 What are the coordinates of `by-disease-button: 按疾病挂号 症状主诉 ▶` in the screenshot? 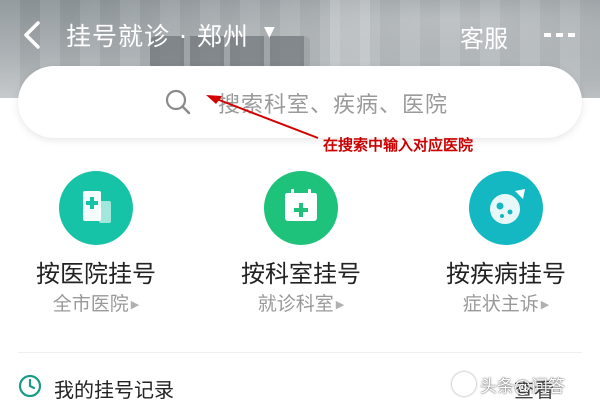 It's located at (505, 243).